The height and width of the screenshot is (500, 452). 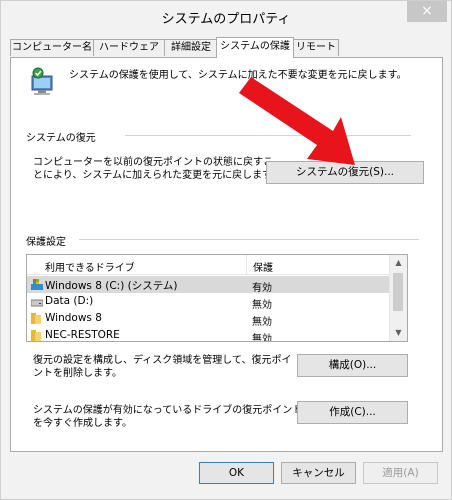 I want to click on apply-button: 適用(A), so click(x=400, y=473).